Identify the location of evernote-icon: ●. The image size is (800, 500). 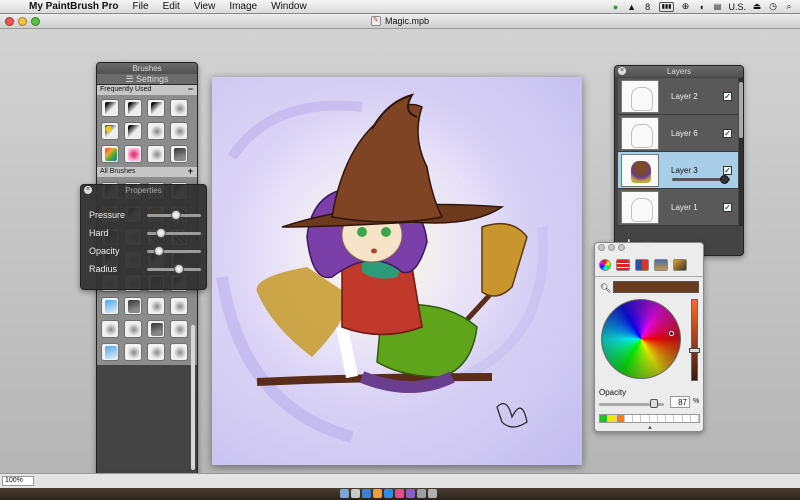
(616, 7).